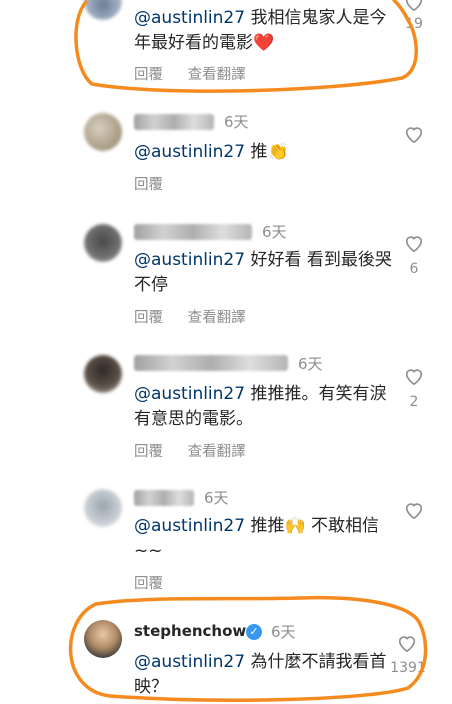 The height and width of the screenshot is (704, 452). Describe the element at coordinates (295, 526) in the screenshot. I see `raising-hands-emoji: 🙌` at that location.